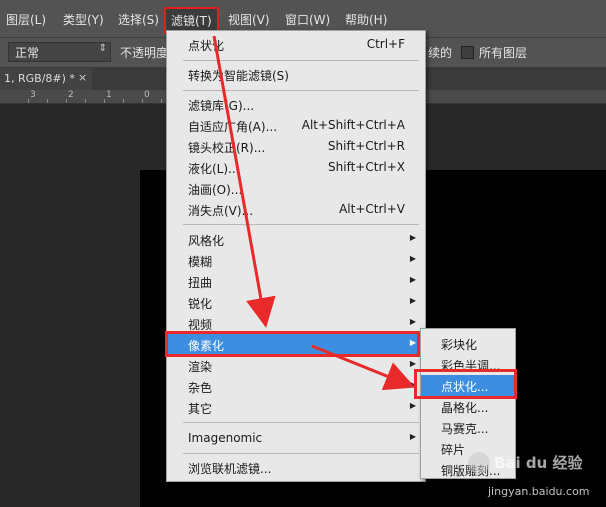  What do you see at coordinates (479, 463) in the screenshot?
I see `baidu-paw-icon` at bounding box center [479, 463].